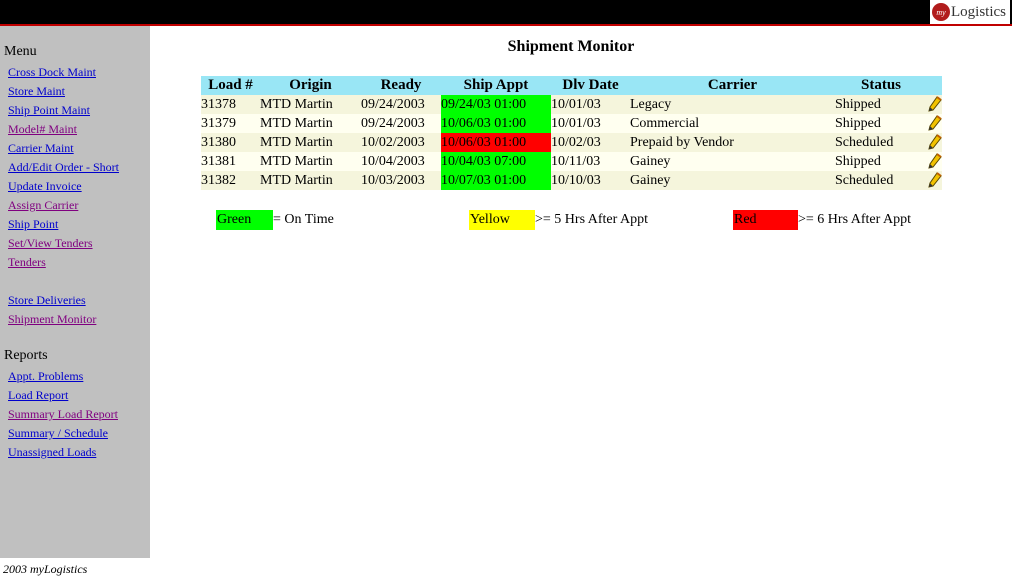 This screenshot has height=579, width=1012. Describe the element at coordinates (401, 85) in the screenshot. I see `column-header-ready: Ready` at that location.